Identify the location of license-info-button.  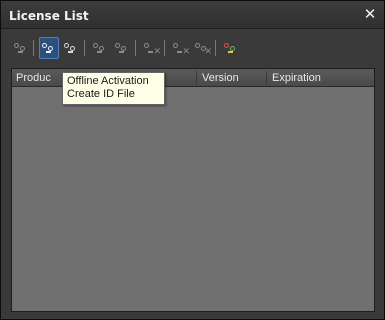
(71, 48).